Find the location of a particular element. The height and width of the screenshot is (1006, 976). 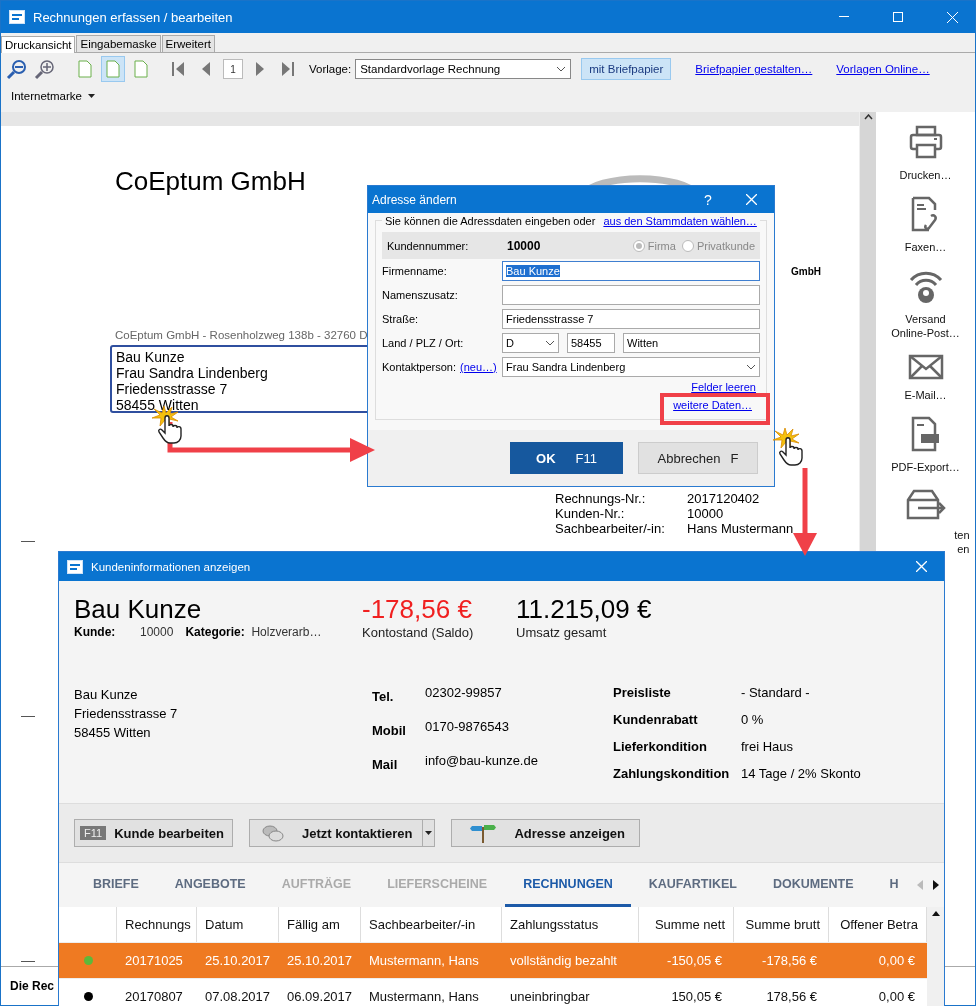

country-dropdown: D is located at coordinates (530, 343).